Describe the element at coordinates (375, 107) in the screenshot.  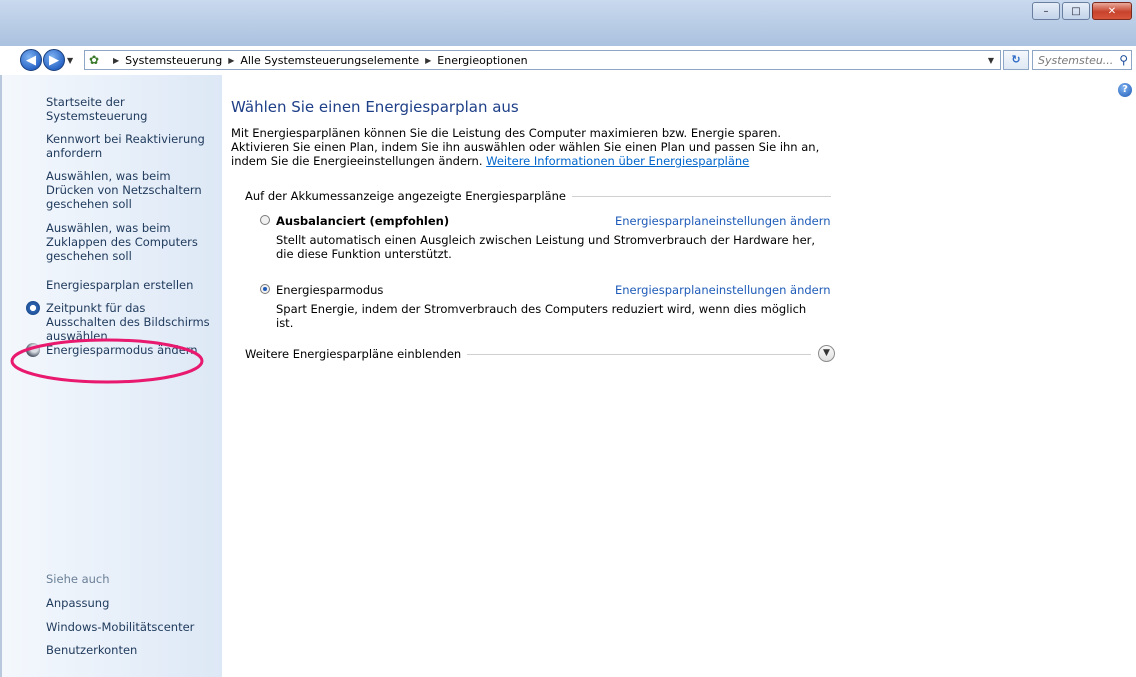
I see `page-title: Wählen Sie einen Energiesparplan aus` at that location.